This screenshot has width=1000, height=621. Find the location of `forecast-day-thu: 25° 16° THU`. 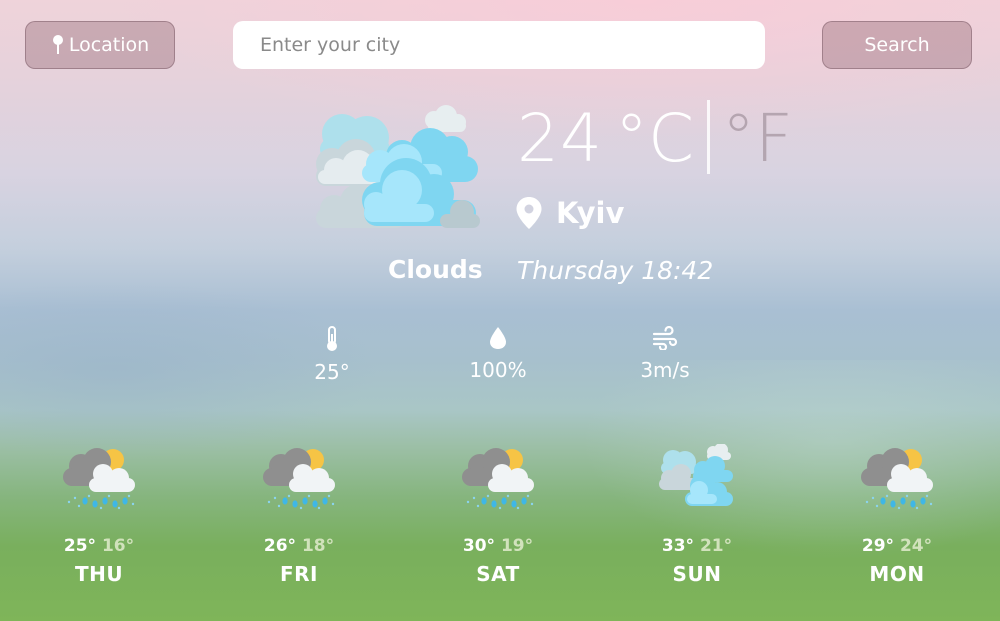

forecast-day-thu: 25° 16° THU is located at coordinates (99, 515).